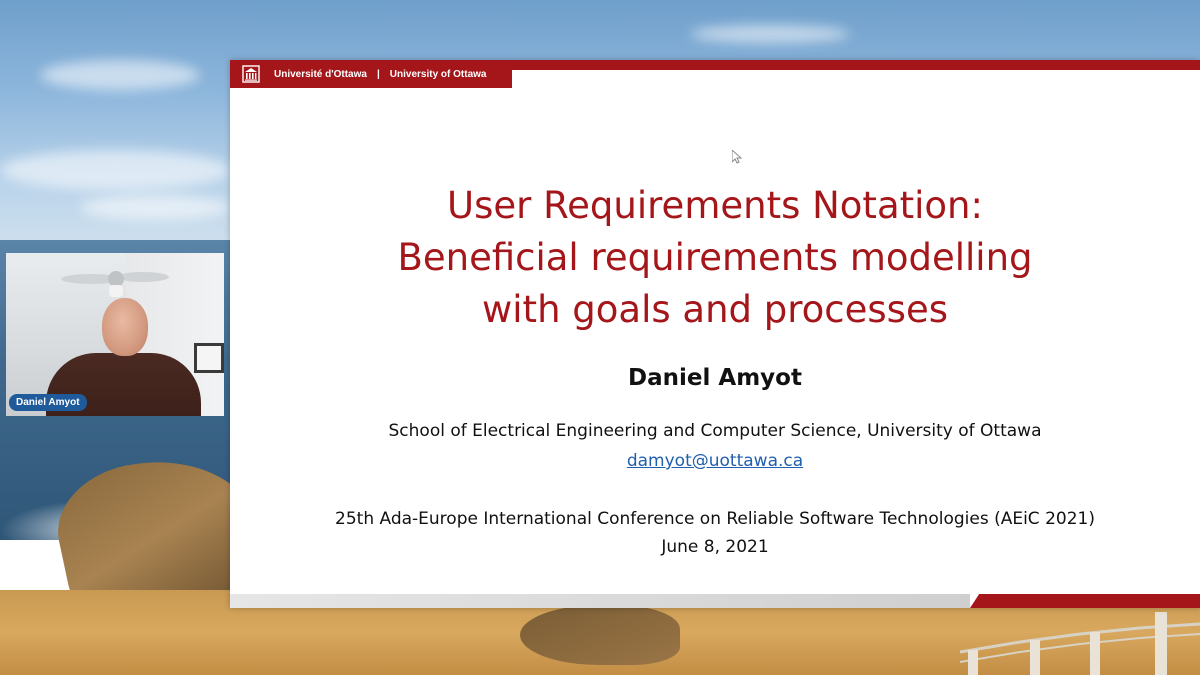 This screenshot has width=1200, height=675. Describe the element at coordinates (715, 378) in the screenshot. I see `author-name: Daniel Amyot` at that location.